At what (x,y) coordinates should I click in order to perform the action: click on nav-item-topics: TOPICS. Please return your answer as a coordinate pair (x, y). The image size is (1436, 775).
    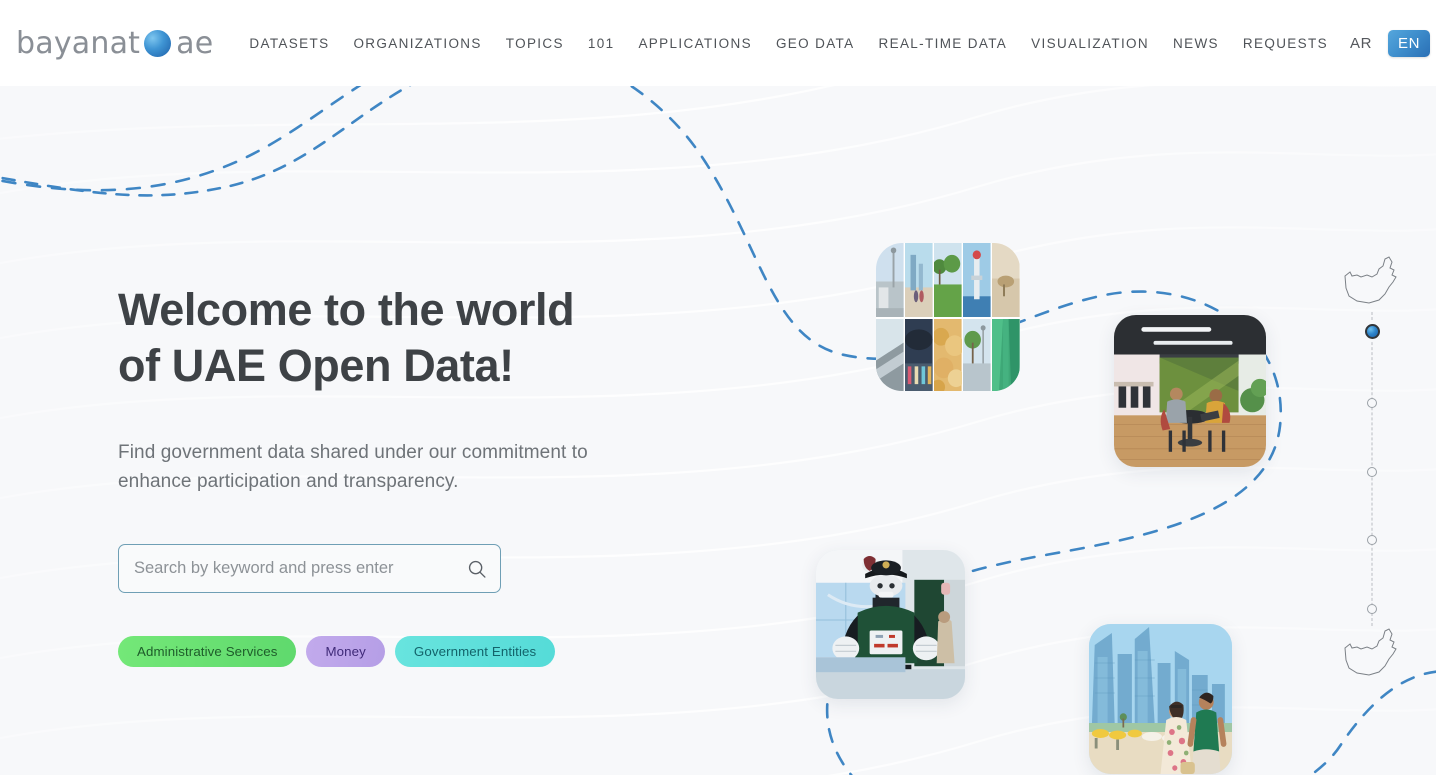
    Looking at the image, I should click on (535, 43).